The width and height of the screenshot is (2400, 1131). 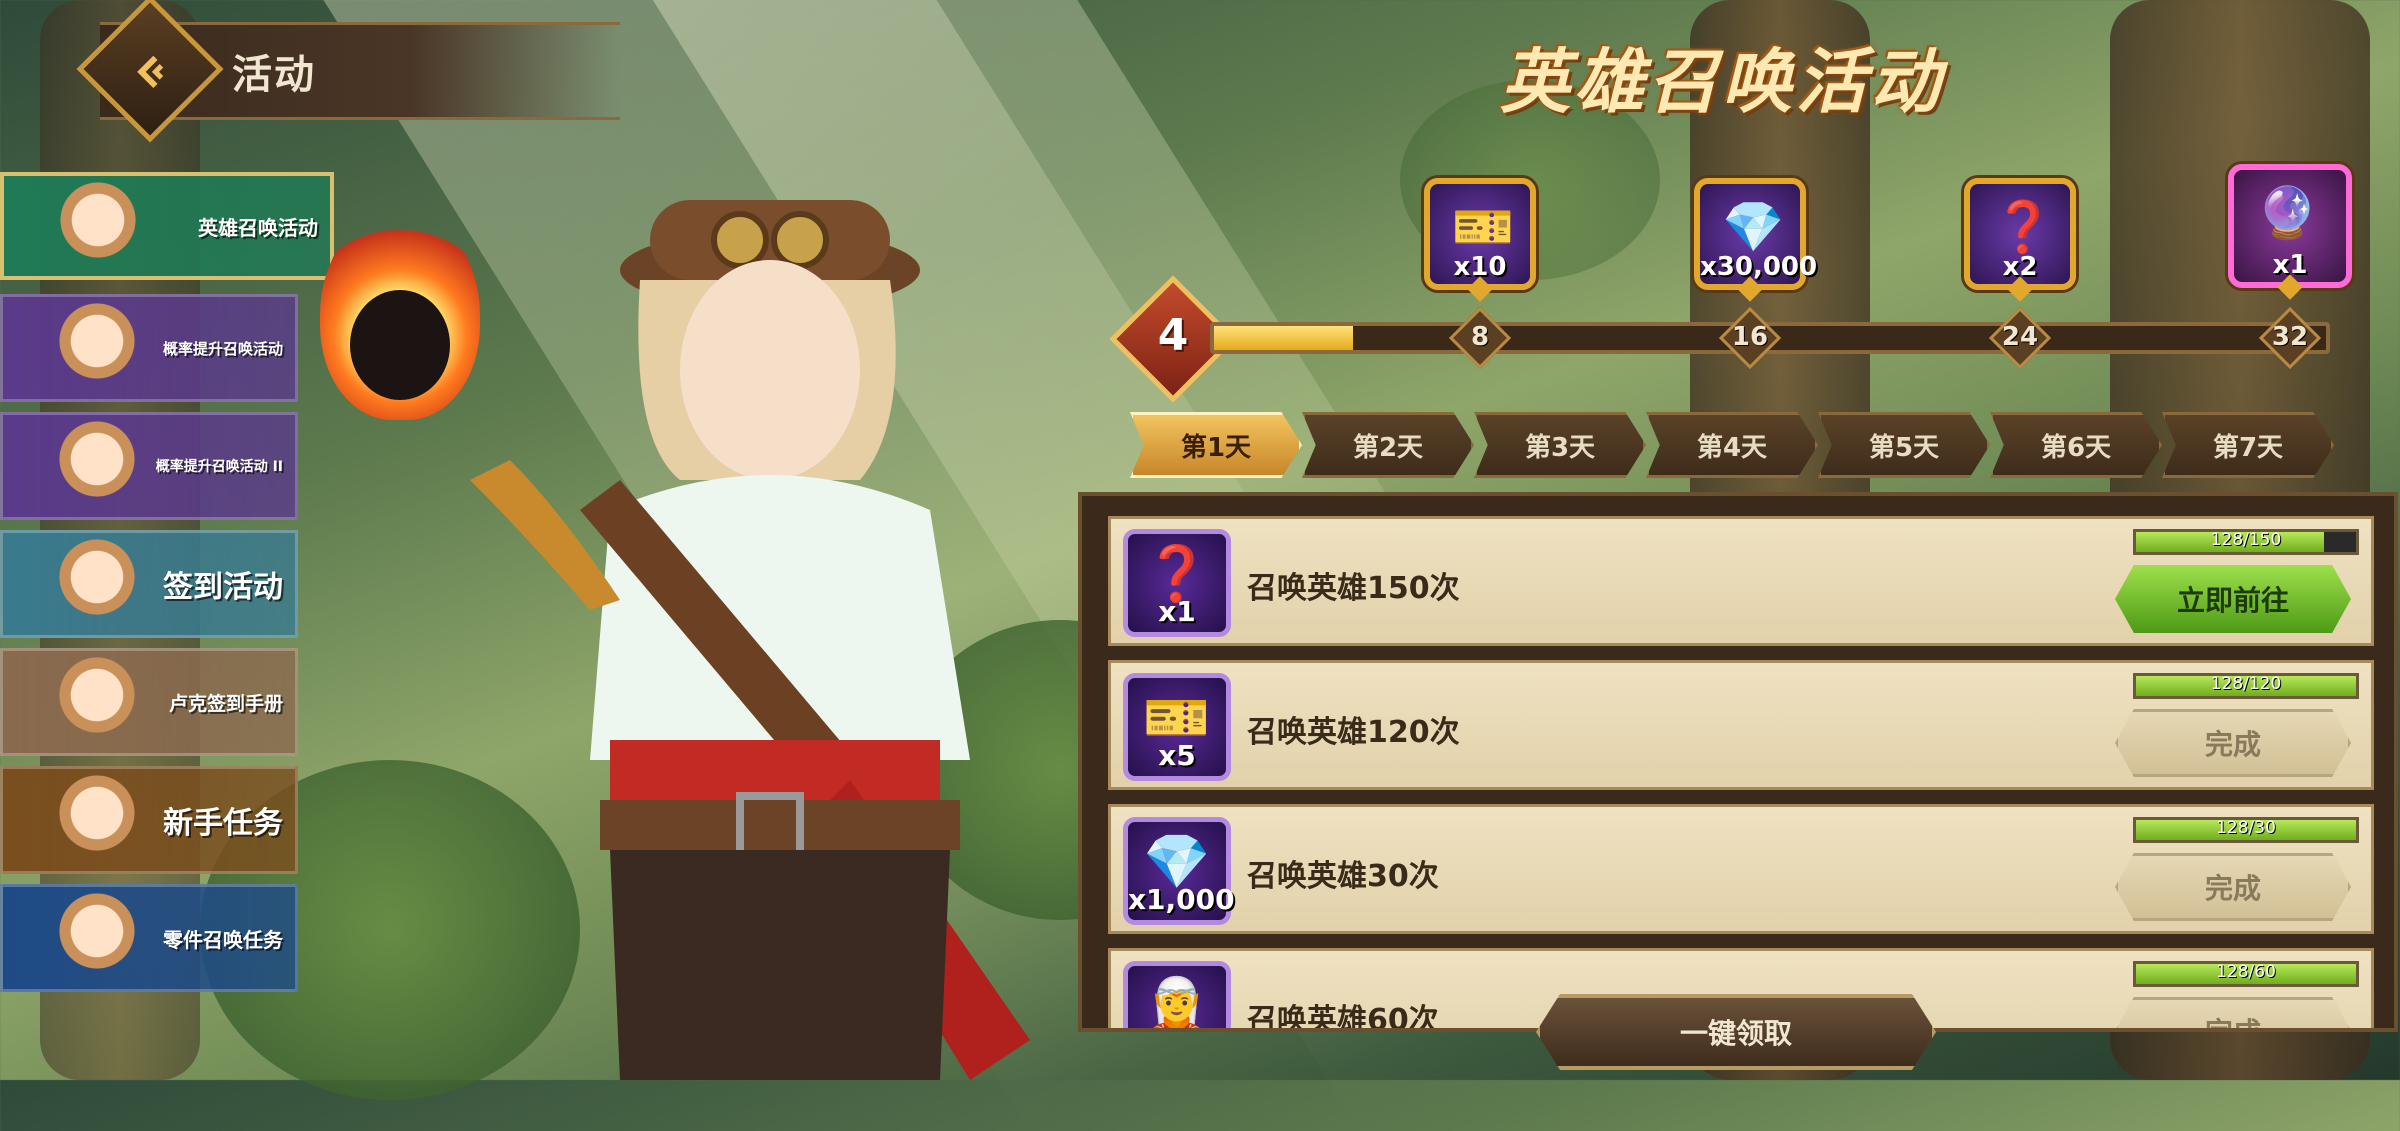 I want to click on event-title: 英雄召唤活动, so click(x=1722, y=82).